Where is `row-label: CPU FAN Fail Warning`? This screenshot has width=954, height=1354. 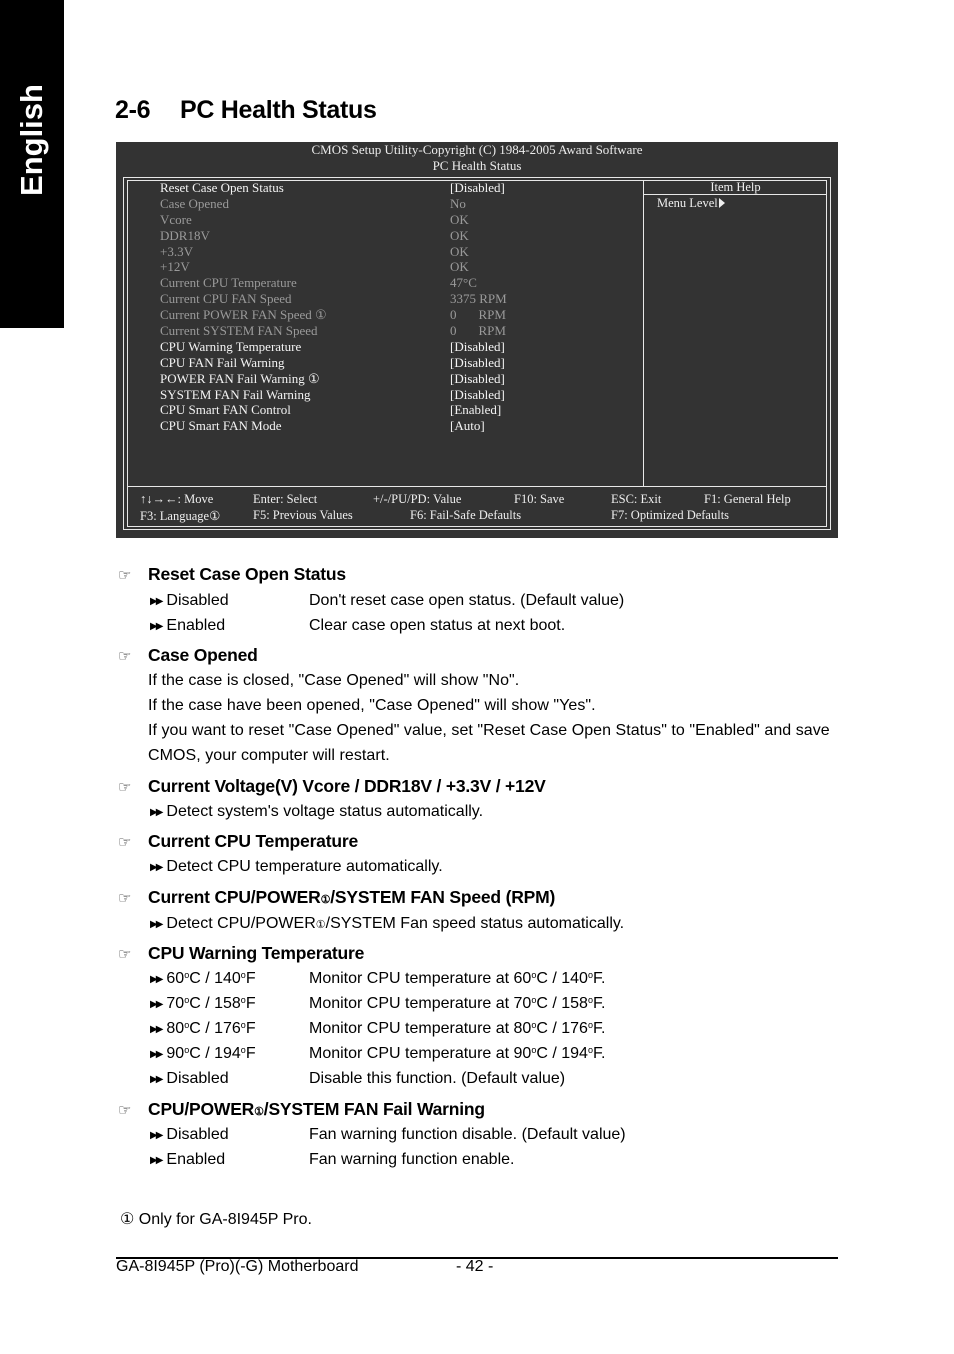
row-label: CPU FAN Fail Warning is located at coordinates (222, 362).